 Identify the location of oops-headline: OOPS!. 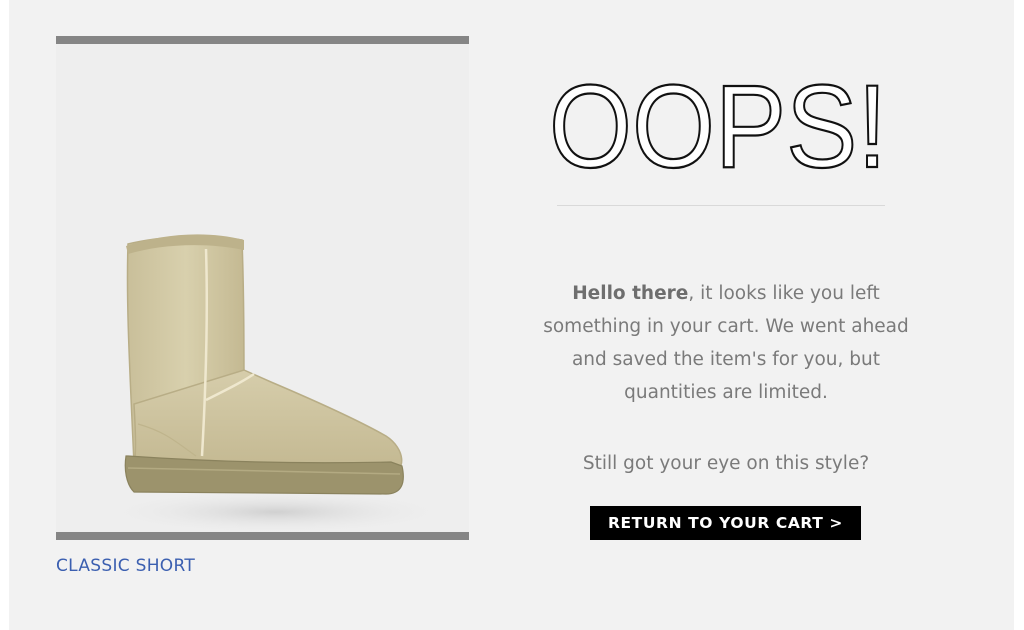
(718, 124).